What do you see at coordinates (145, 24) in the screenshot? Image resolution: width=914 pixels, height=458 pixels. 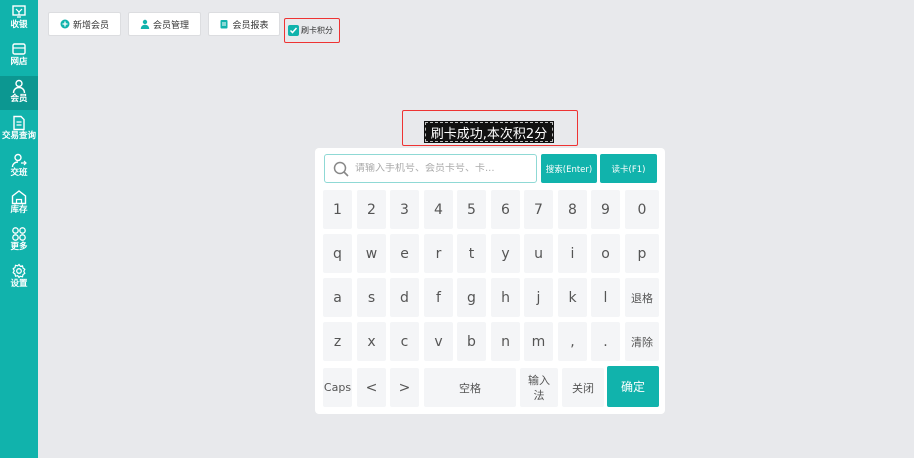 I see `user-icon` at bounding box center [145, 24].